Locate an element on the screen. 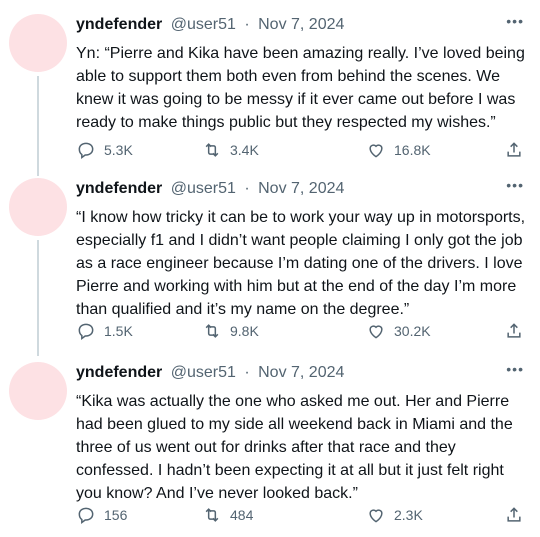 This screenshot has height=537, width=540. reply-count: 1.5K is located at coordinates (118, 331).